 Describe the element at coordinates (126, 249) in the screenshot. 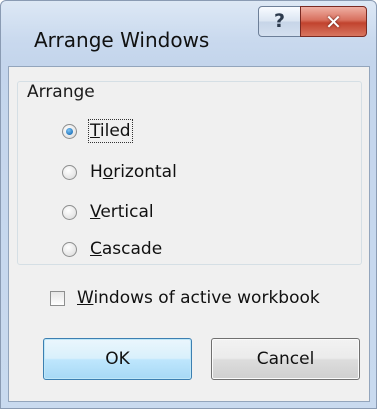

I see `radio-cascade-label: Cascade` at that location.